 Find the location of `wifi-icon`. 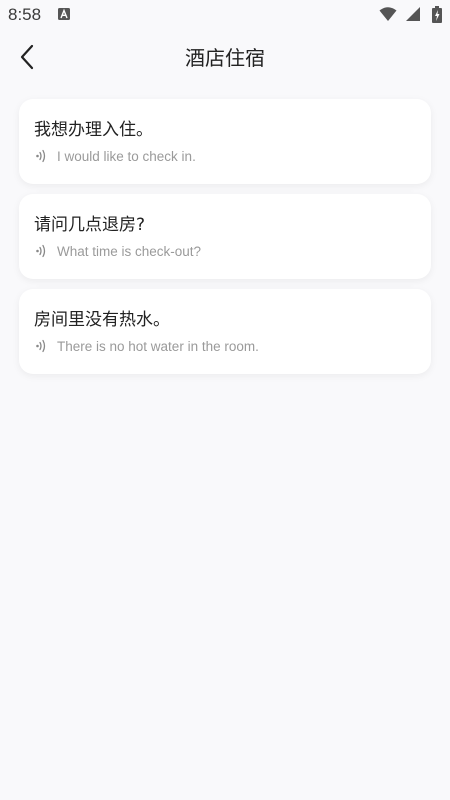

wifi-icon is located at coordinates (388, 14).